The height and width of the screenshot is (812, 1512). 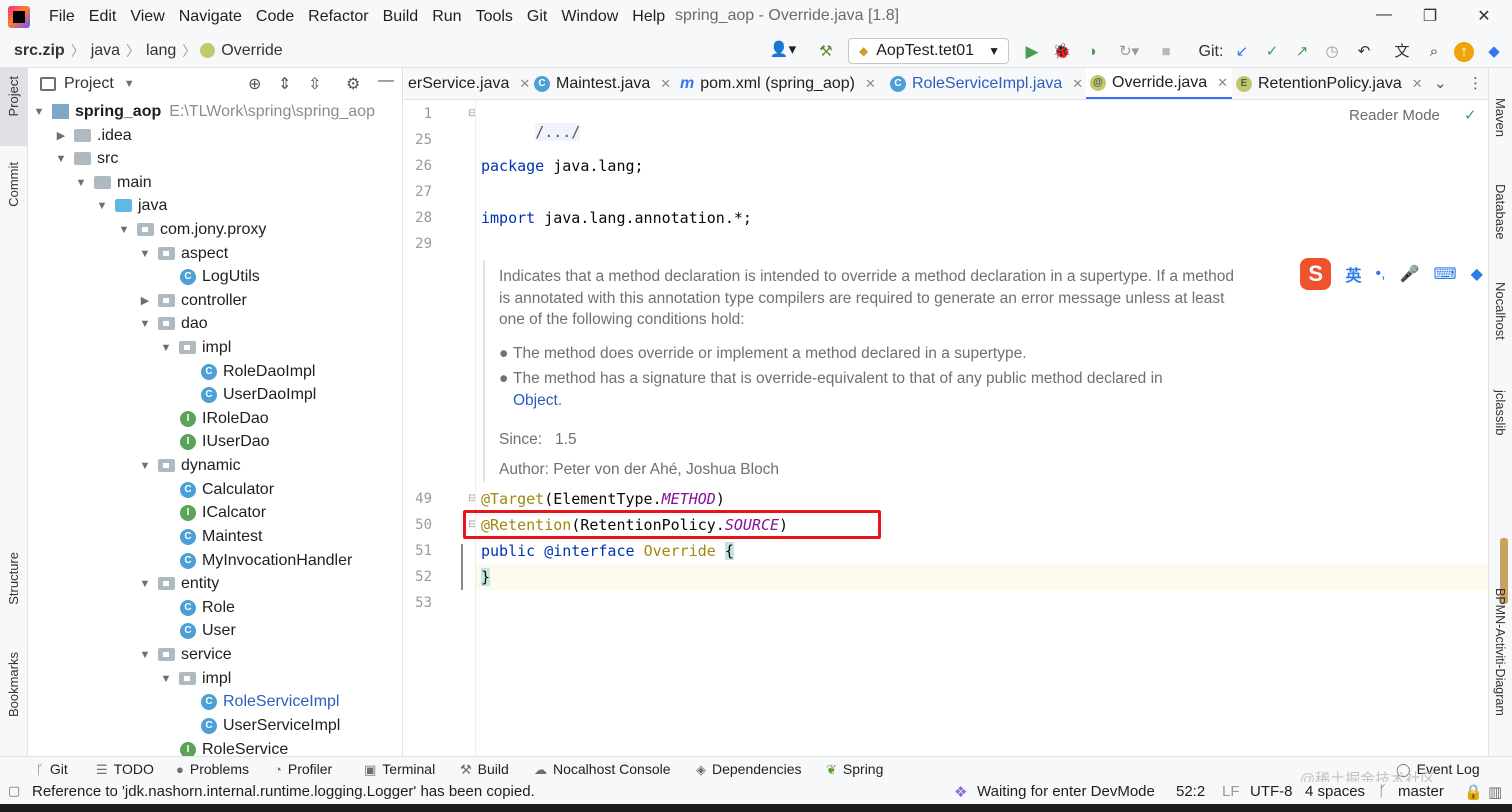 I want to click on tool-profiler: ◔ Profiler, so click(x=303, y=769).